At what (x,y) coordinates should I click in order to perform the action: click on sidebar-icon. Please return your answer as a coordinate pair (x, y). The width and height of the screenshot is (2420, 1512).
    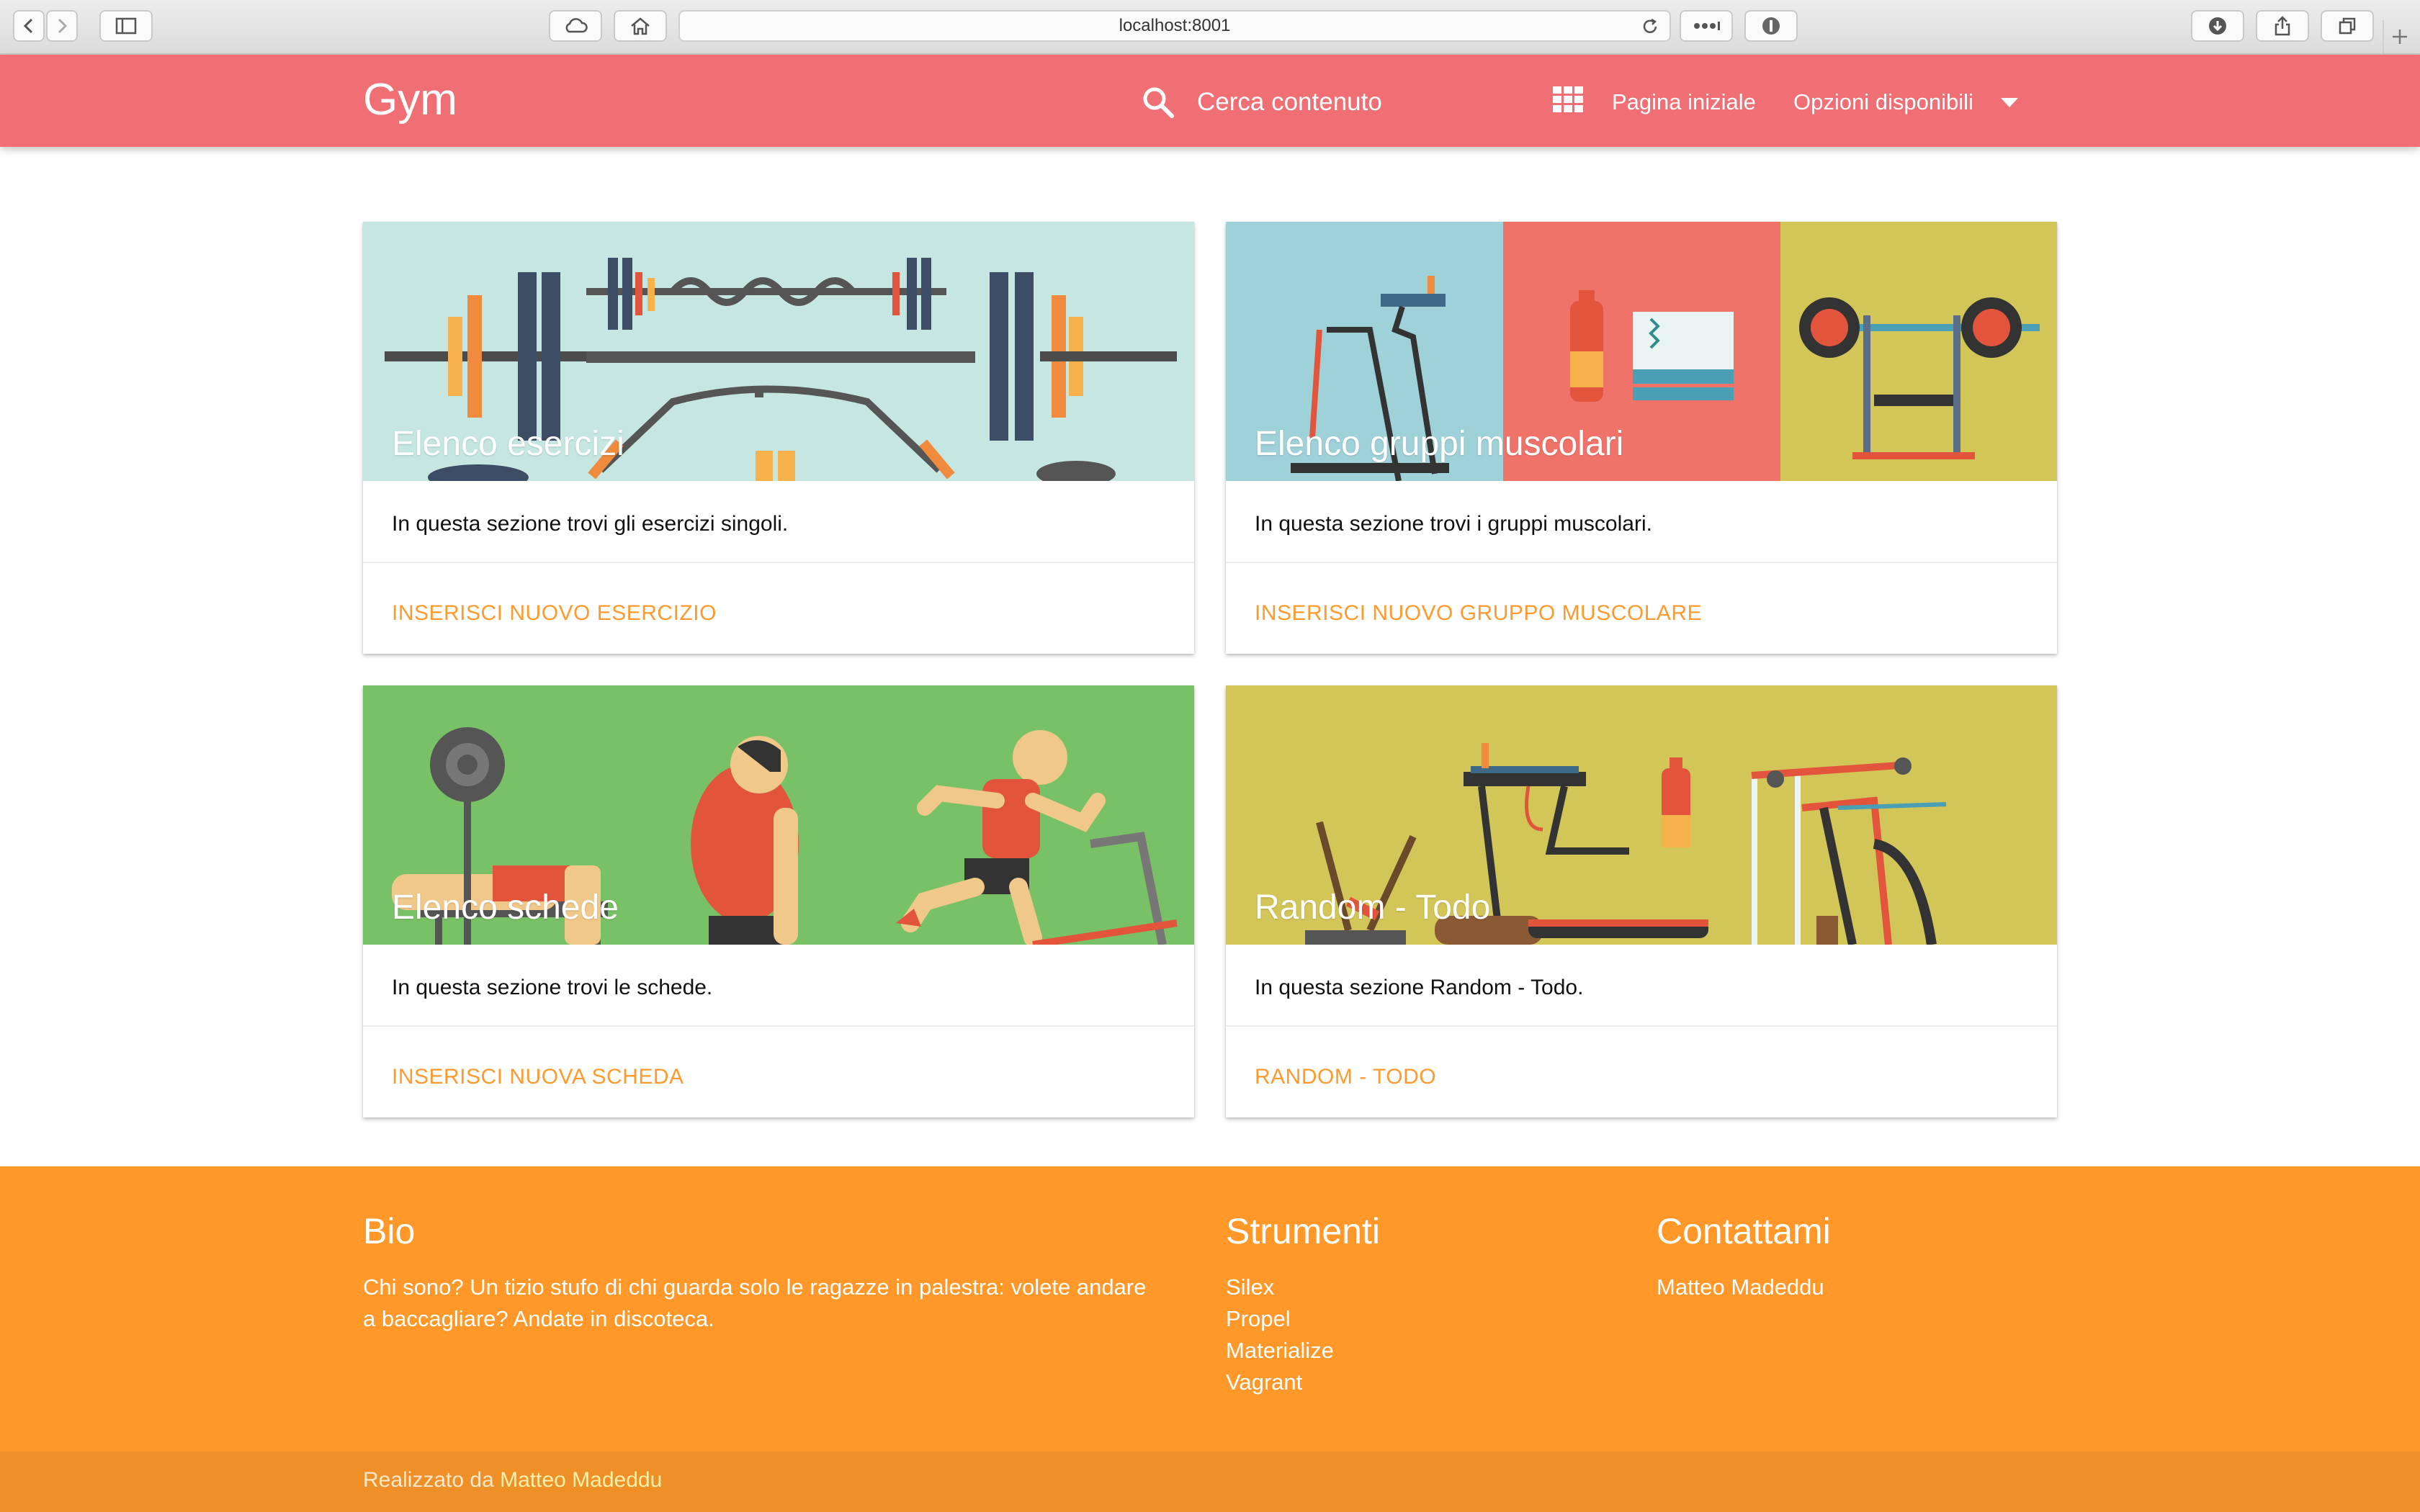
    Looking at the image, I should click on (126, 26).